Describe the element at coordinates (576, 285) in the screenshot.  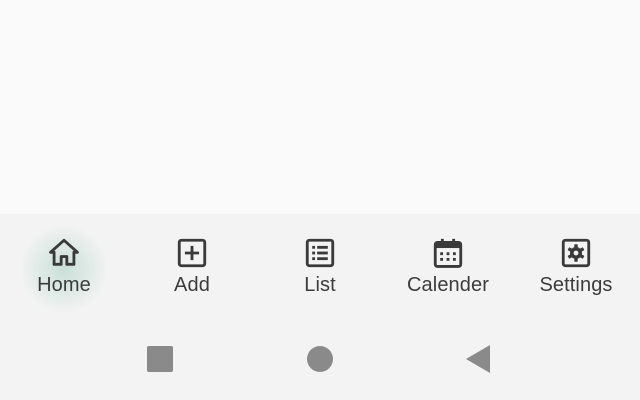
I see `nav-label-settings: Settings` at that location.